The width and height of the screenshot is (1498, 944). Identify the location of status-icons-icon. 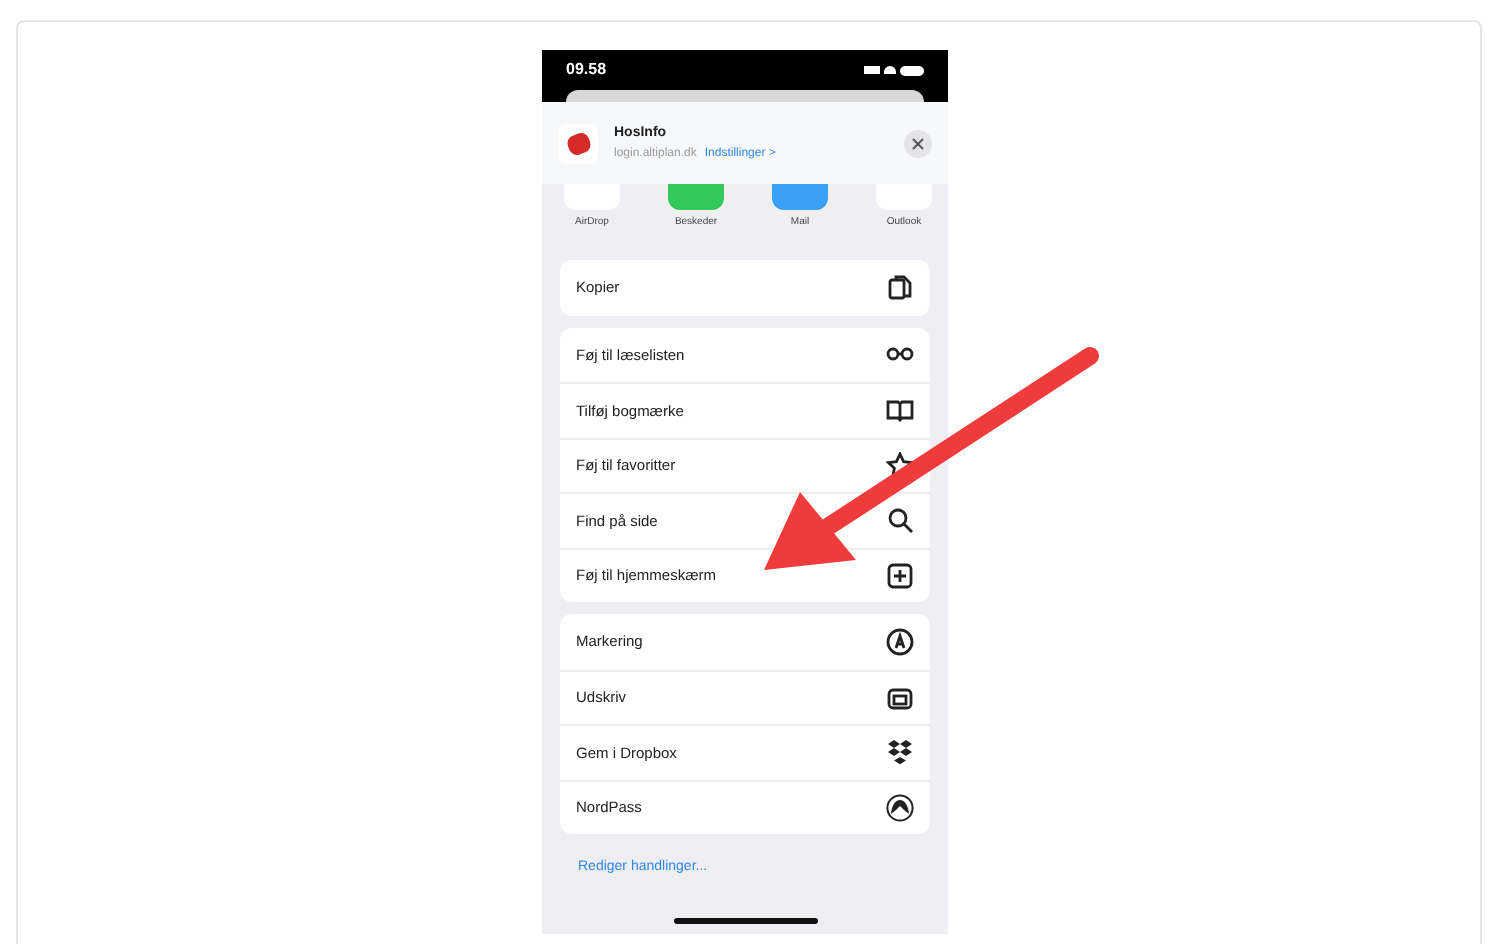
(894, 70).